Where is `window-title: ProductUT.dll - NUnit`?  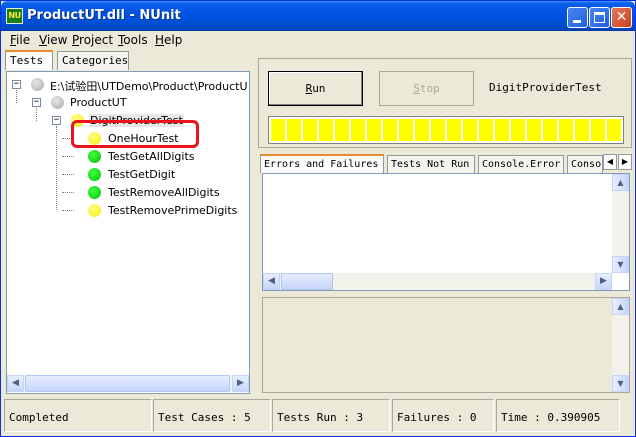 window-title: ProductUT.dll - NUnit is located at coordinates (104, 15).